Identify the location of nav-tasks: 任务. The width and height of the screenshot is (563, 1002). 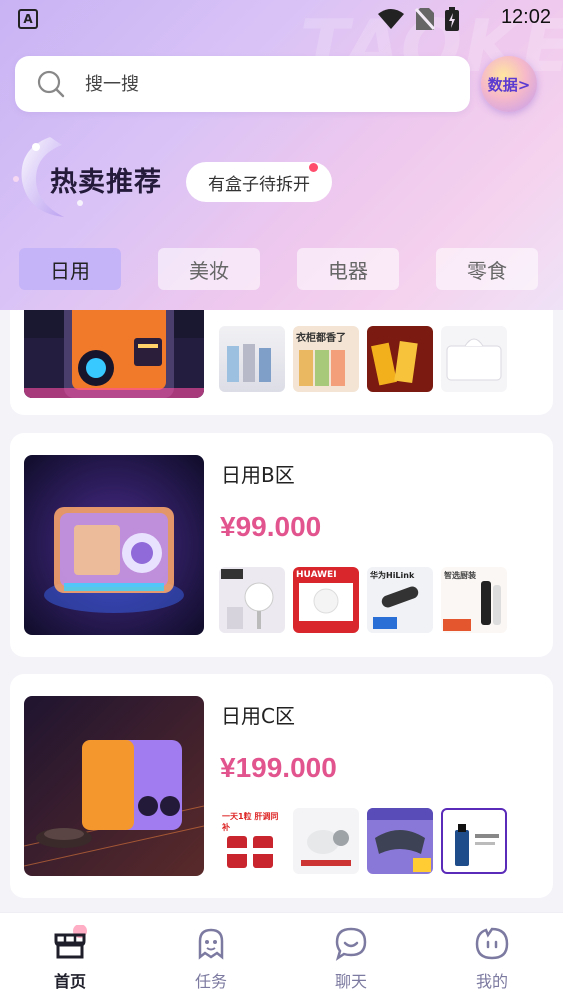
(211, 957).